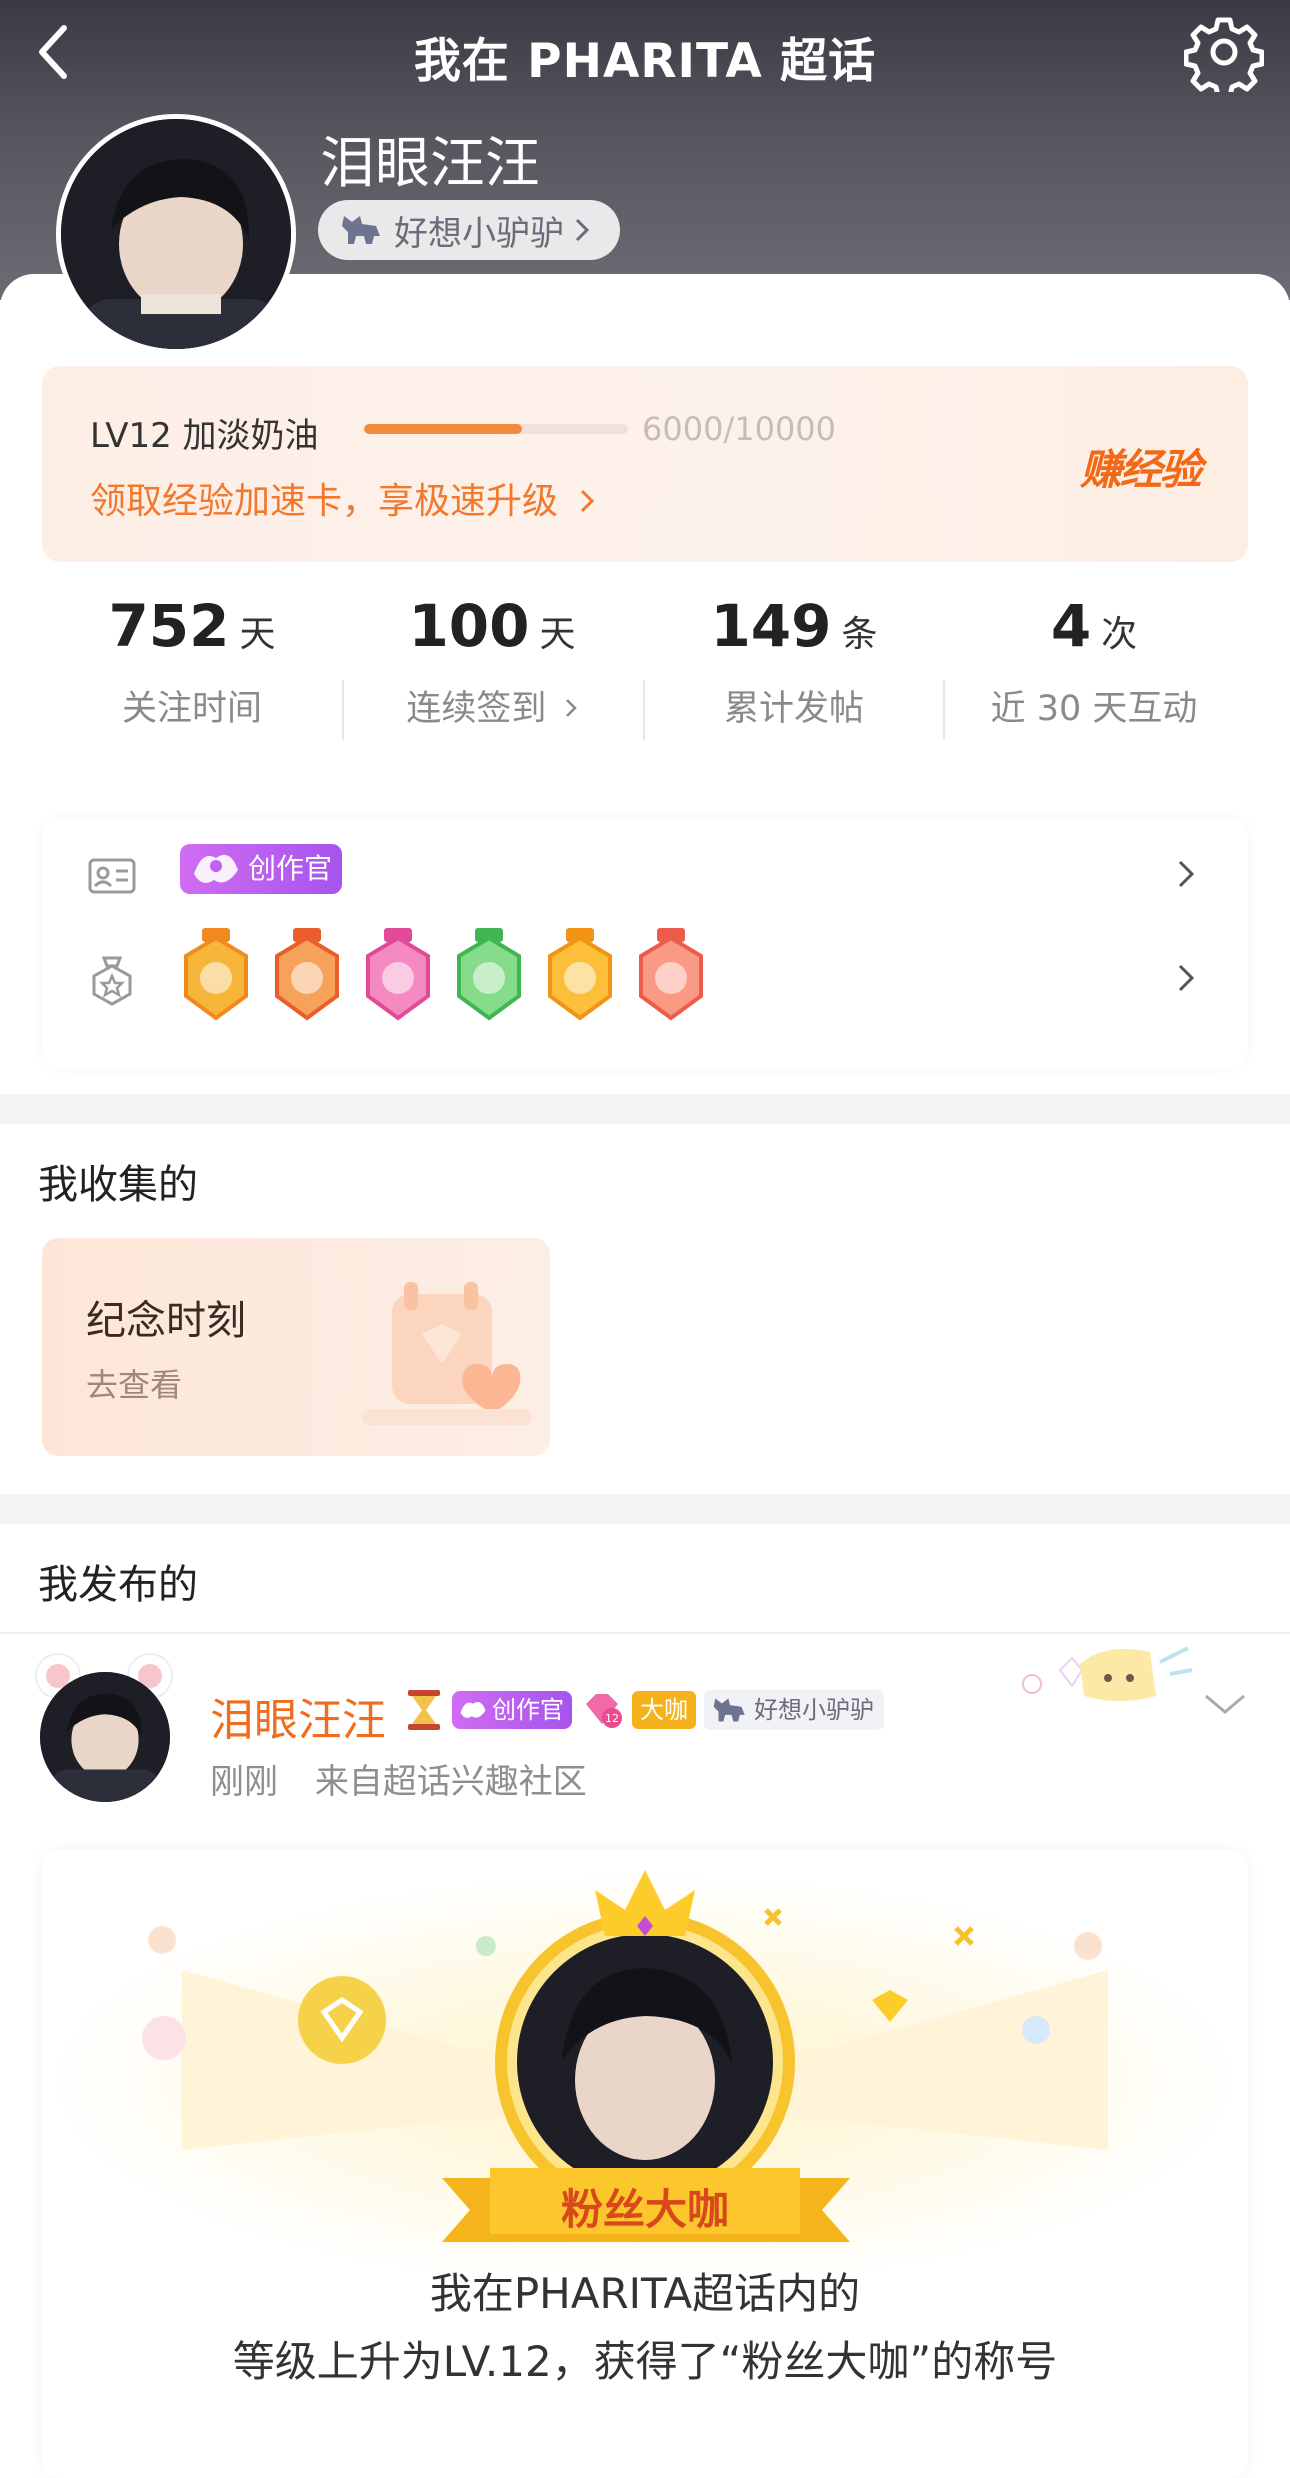  I want to click on post-big-fan-tag: 大咖, so click(664, 1710).